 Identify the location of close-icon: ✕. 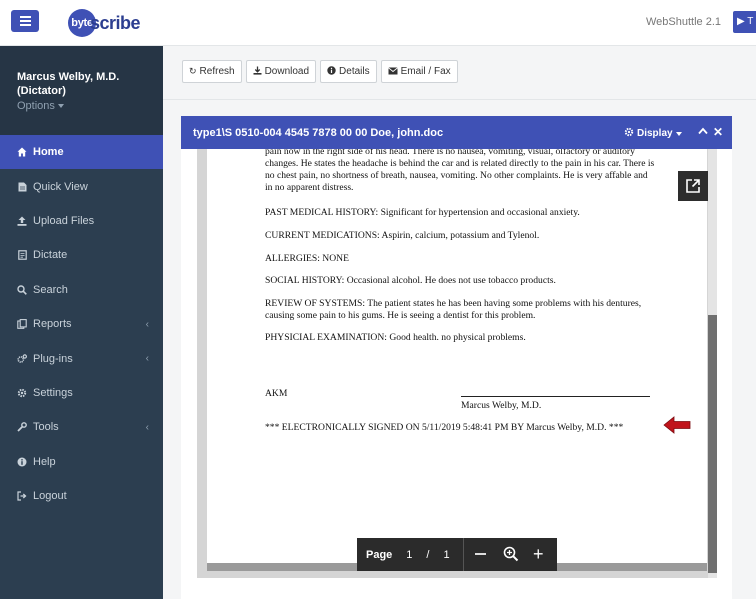
(718, 132).